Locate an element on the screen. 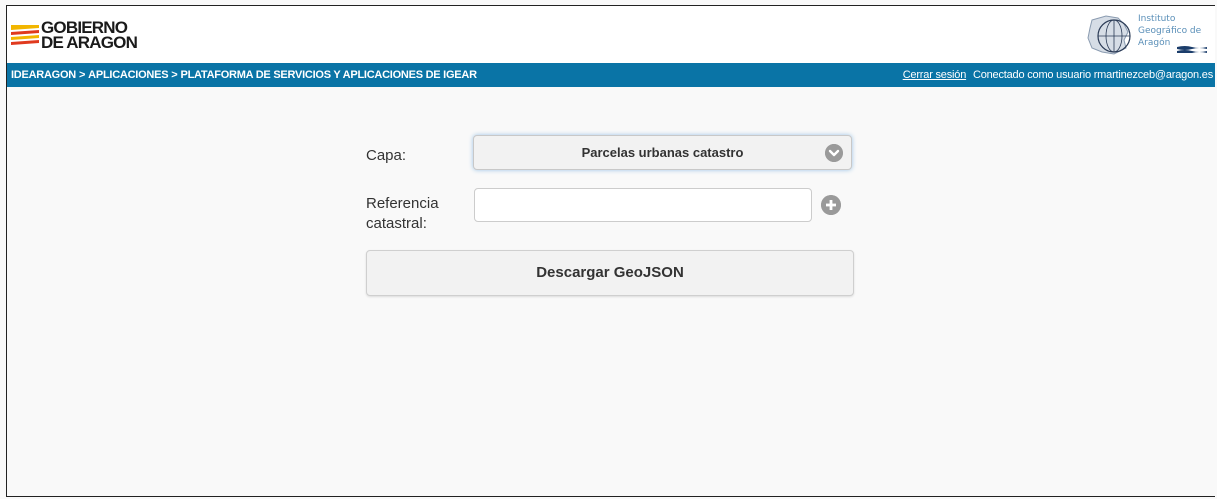 The image size is (1217, 499). igear-line1: Instituto is located at coordinates (1157, 19).